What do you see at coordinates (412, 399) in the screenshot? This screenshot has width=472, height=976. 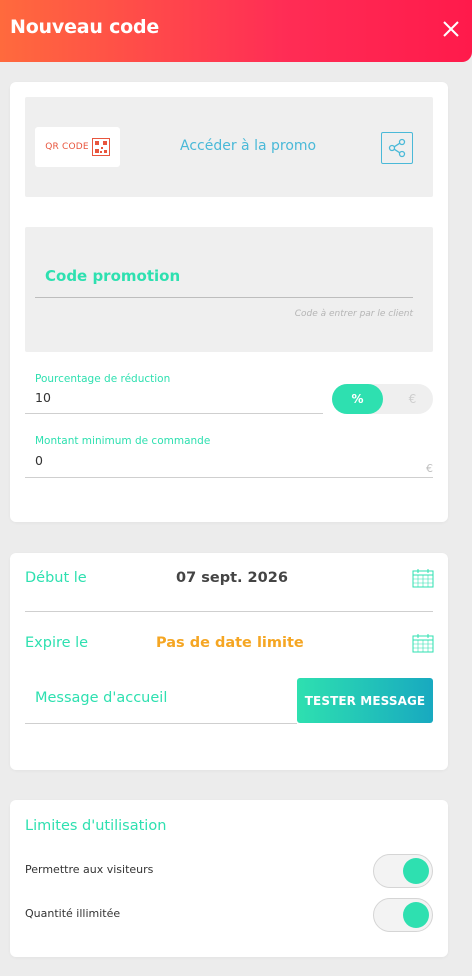 I see `unit-euro-button: €` at bounding box center [412, 399].